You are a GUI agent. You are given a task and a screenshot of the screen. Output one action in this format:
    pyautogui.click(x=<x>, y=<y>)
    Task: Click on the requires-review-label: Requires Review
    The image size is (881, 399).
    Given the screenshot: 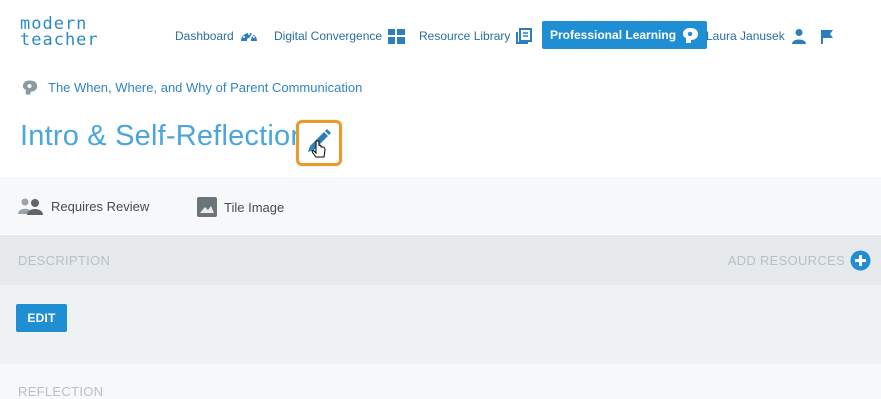 What is the action you would take?
    pyautogui.click(x=100, y=206)
    